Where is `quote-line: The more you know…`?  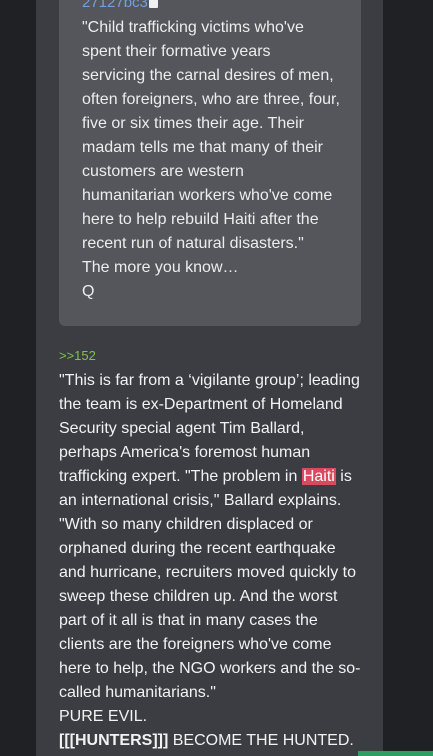 quote-line: The more you know… is located at coordinates (160, 267).